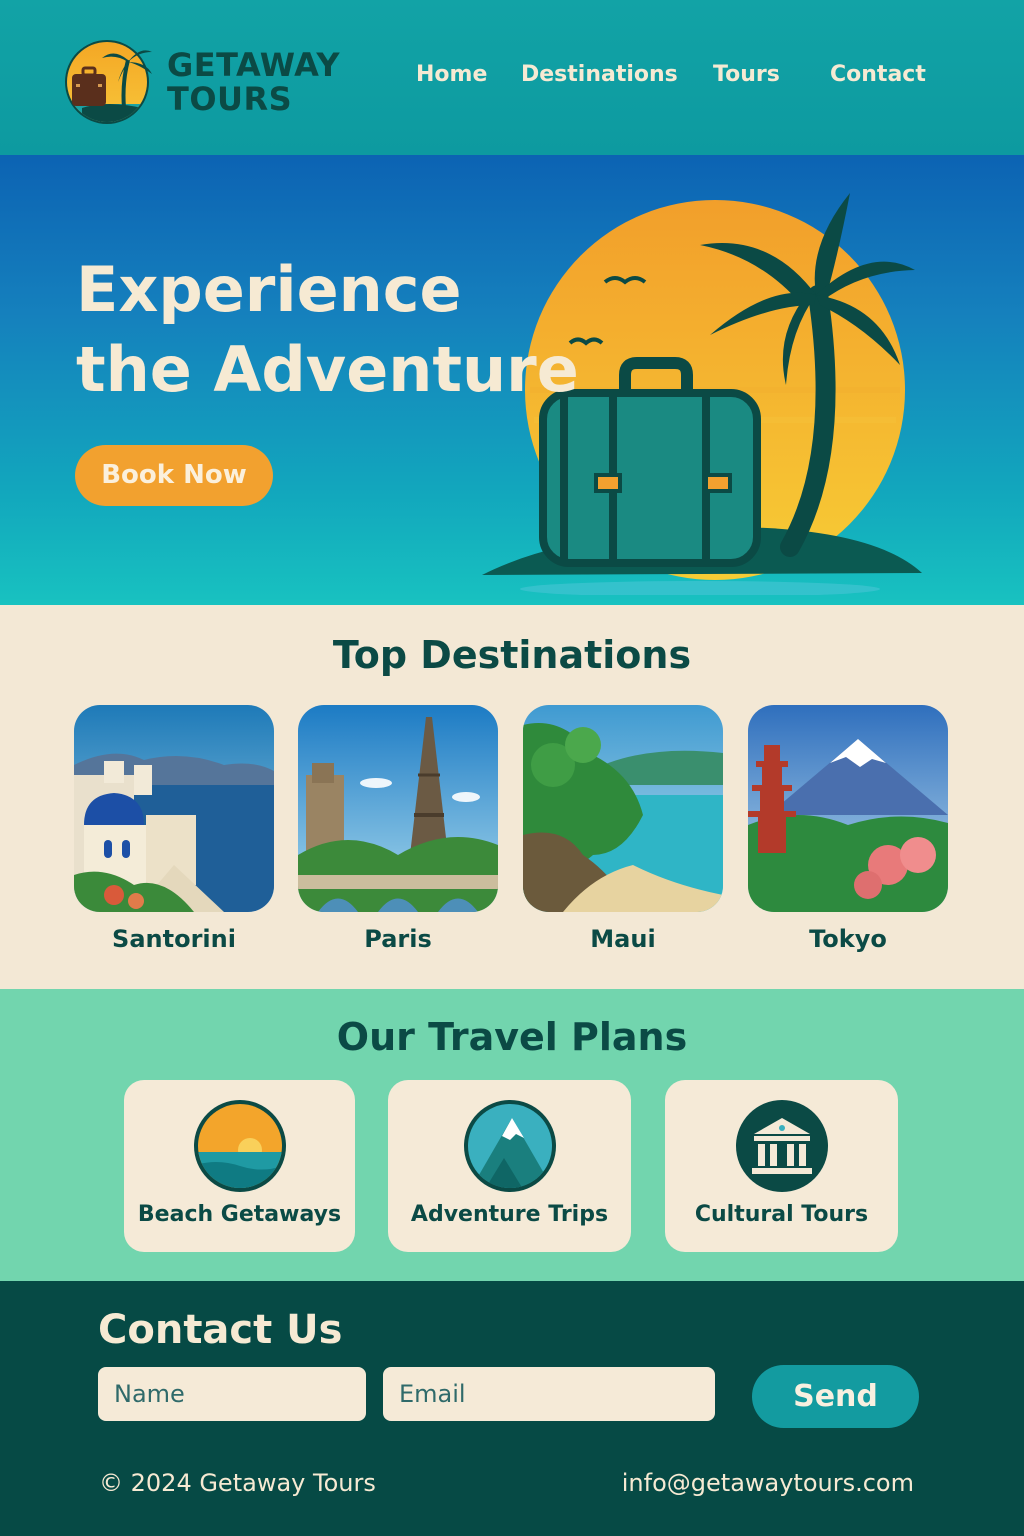  Describe the element at coordinates (878, 77) in the screenshot. I see `nav-contact: Contact` at that location.